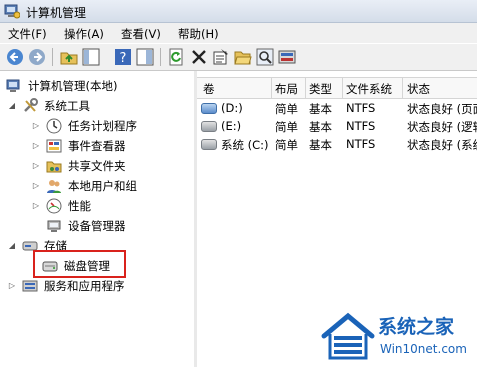 Image resolution: width=477 pixels, height=367 pixels. I want to click on show-hide-tree-icon, so click(91, 57).